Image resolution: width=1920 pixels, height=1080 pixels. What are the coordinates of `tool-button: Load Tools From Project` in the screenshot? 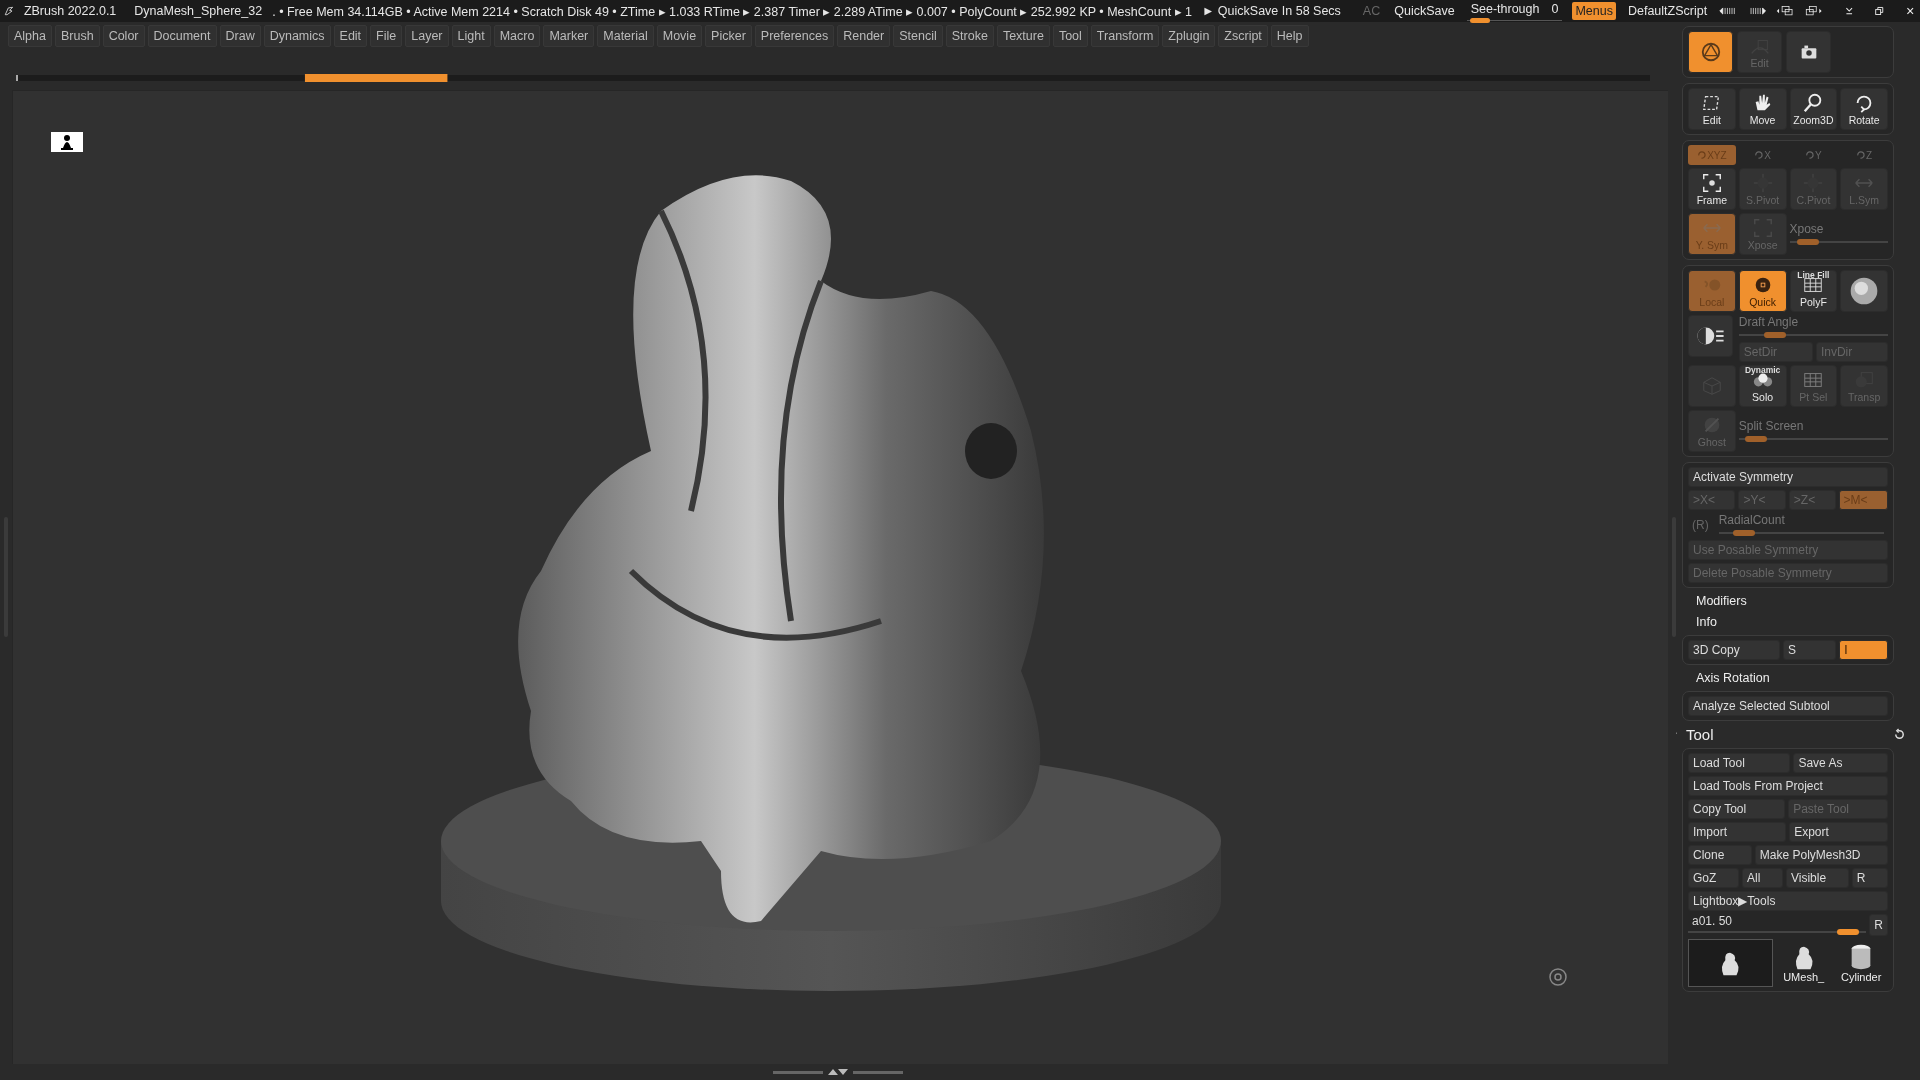 It's located at (1788, 786).